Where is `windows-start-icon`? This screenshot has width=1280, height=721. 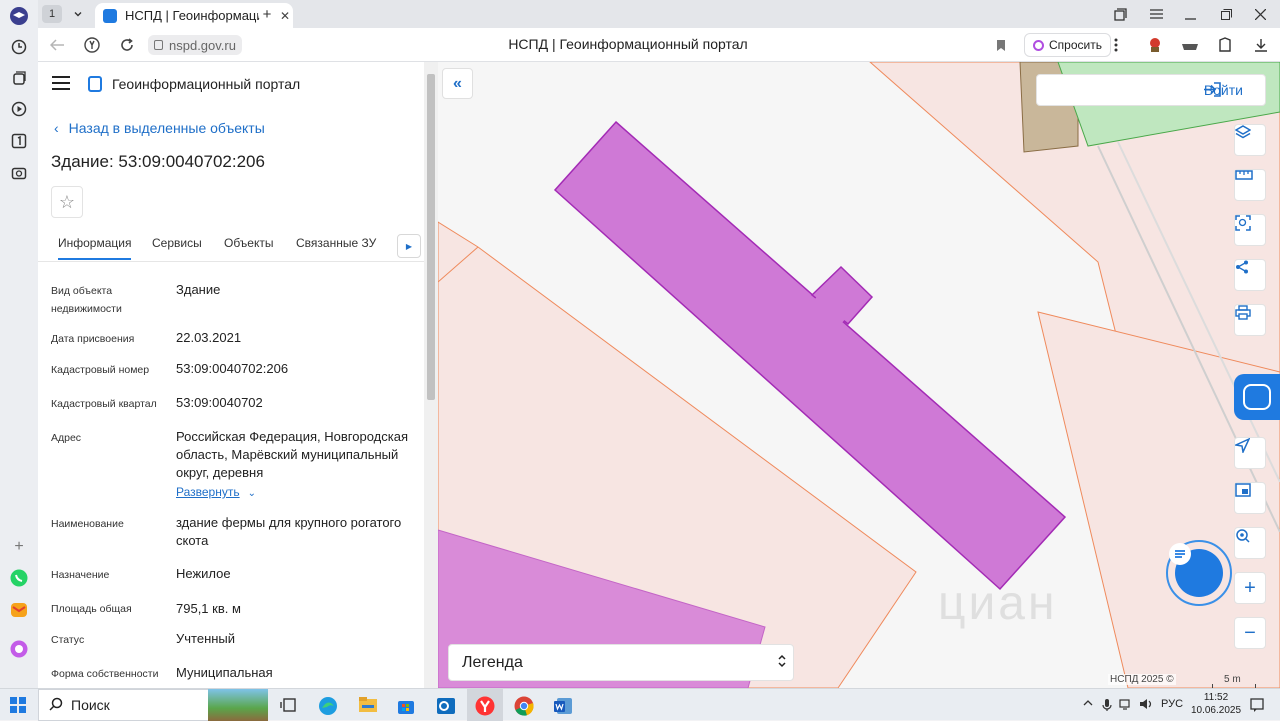 windows-start-icon is located at coordinates (18, 705).